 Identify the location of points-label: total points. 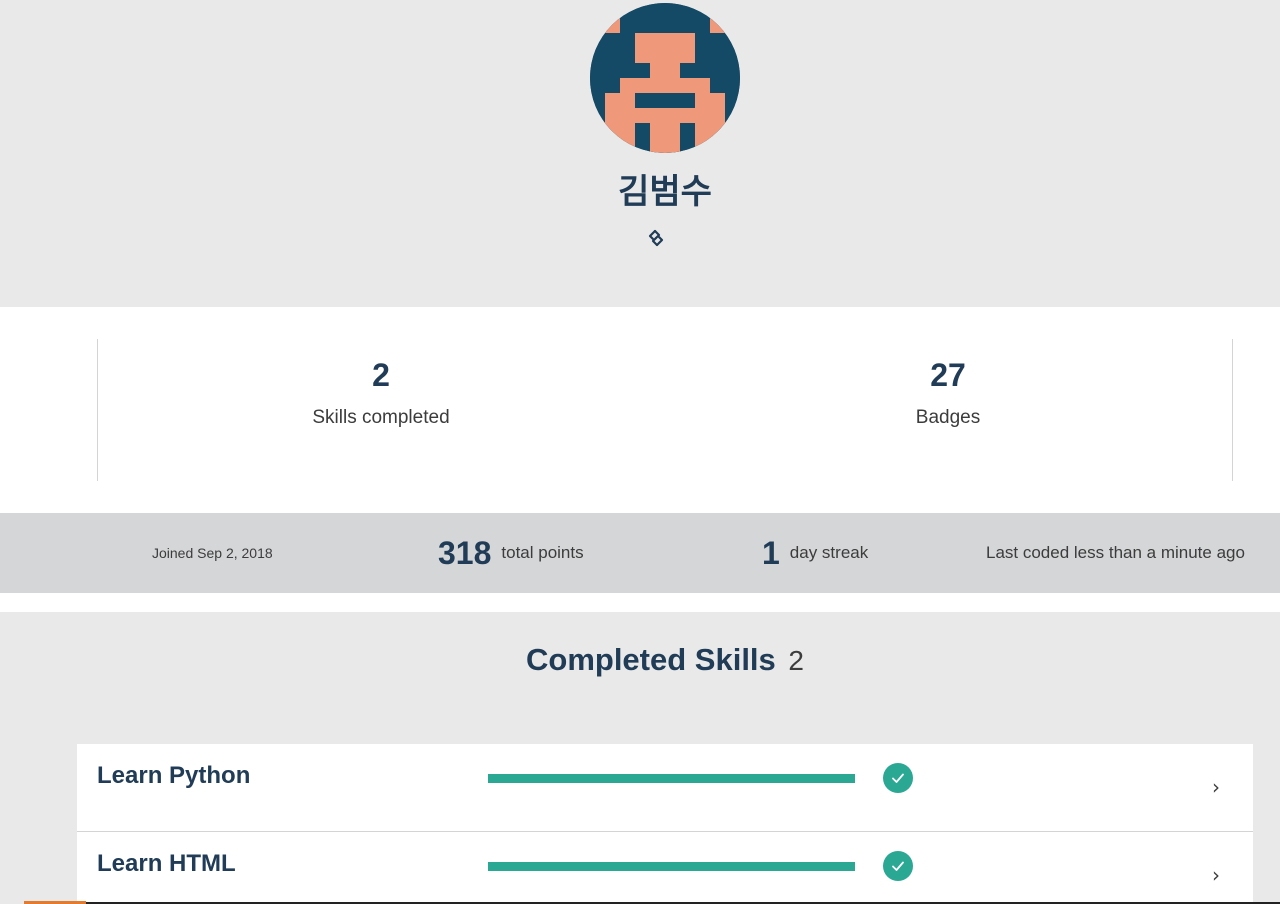
(542, 552).